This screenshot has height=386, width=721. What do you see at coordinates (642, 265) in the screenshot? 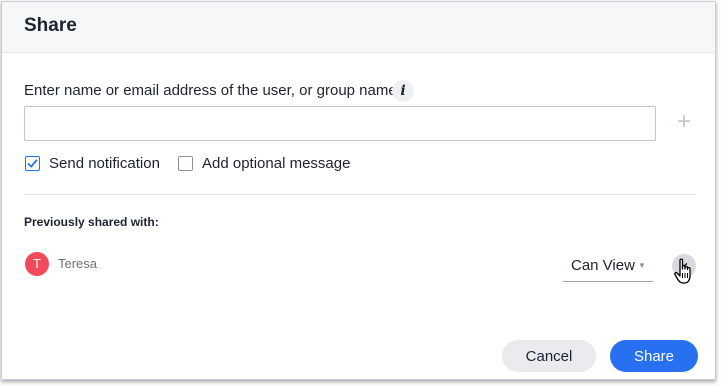
I see `chevron-down-icon: ▼` at bounding box center [642, 265].